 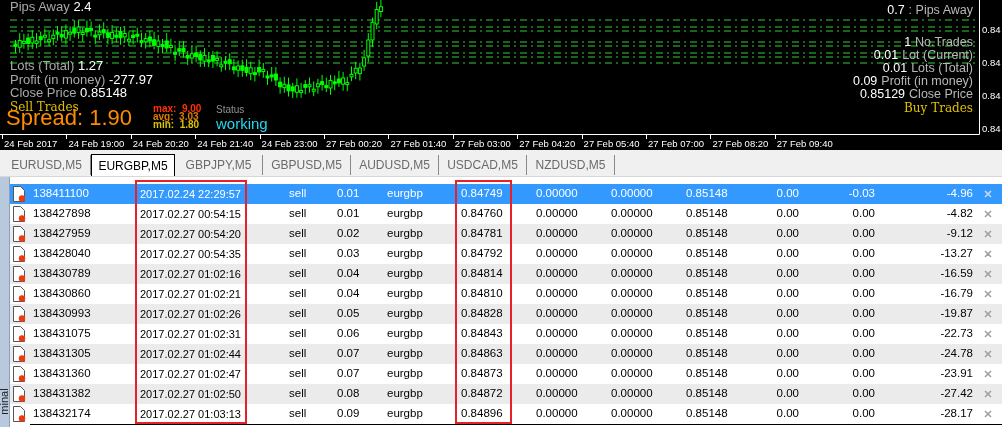 What do you see at coordinates (69, 93) in the screenshot?
I see `stat-text: Close Price 0.85148` at bounding box center [69, 93].